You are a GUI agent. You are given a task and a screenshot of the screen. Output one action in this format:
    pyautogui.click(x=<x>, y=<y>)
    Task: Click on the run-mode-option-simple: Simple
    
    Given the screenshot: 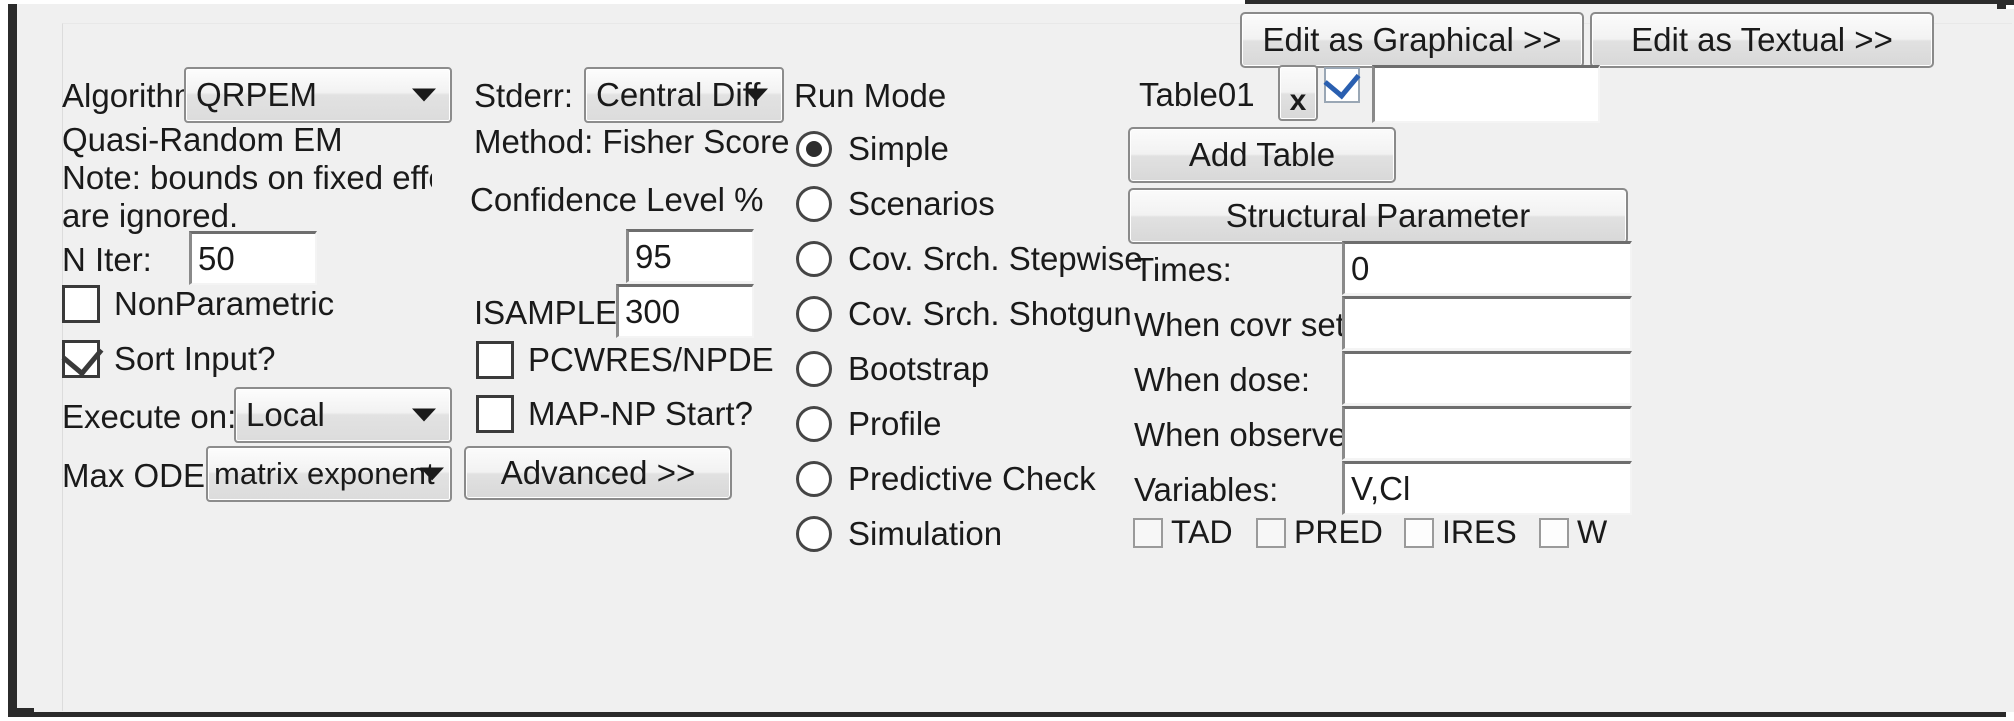 What is the action you would take?
    pyautogui.click(x=872, y=149)
    